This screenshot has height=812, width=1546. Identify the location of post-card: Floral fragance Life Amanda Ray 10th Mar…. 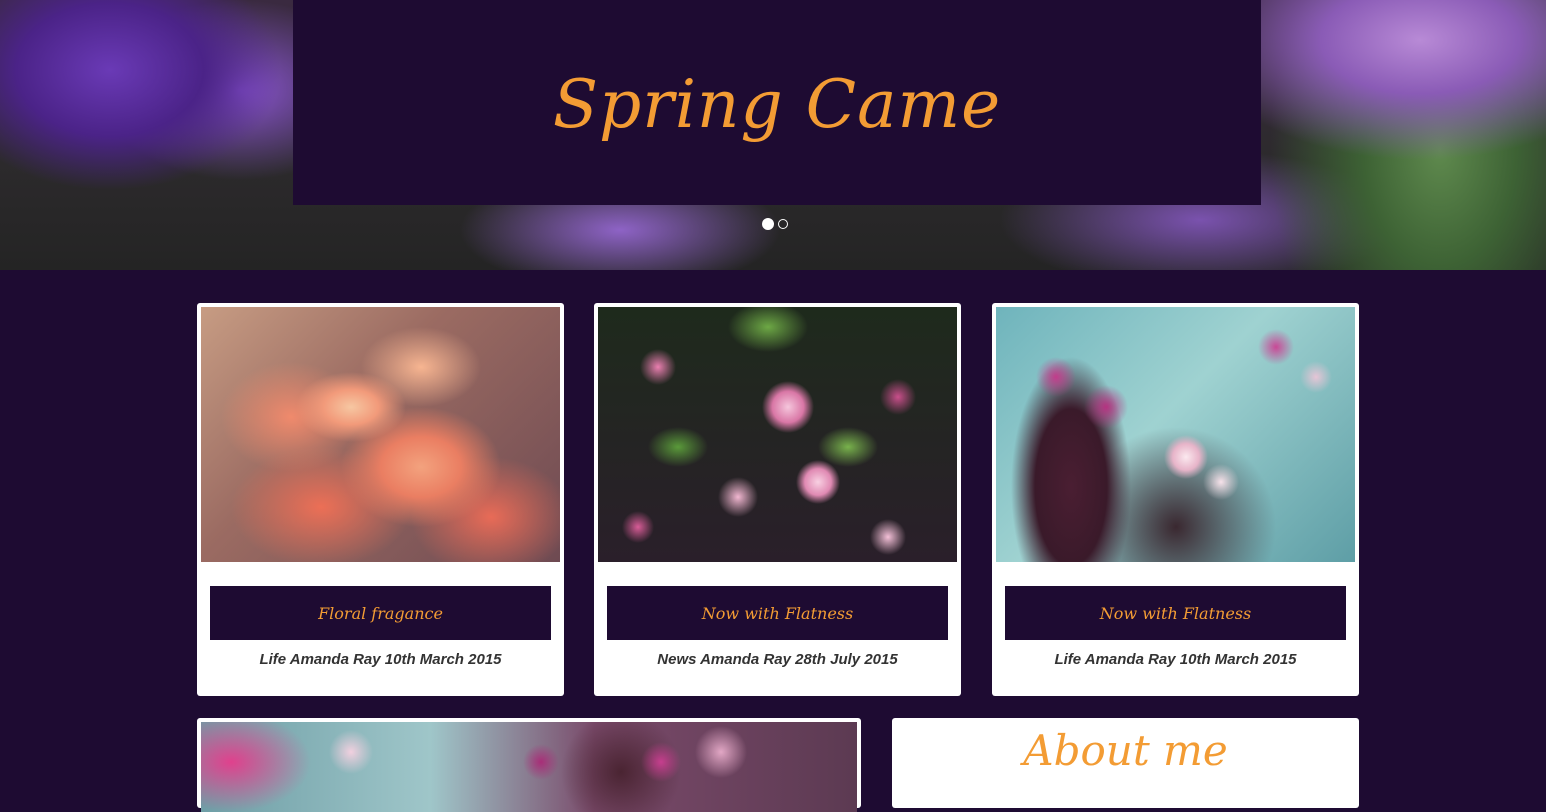
(380, 499).